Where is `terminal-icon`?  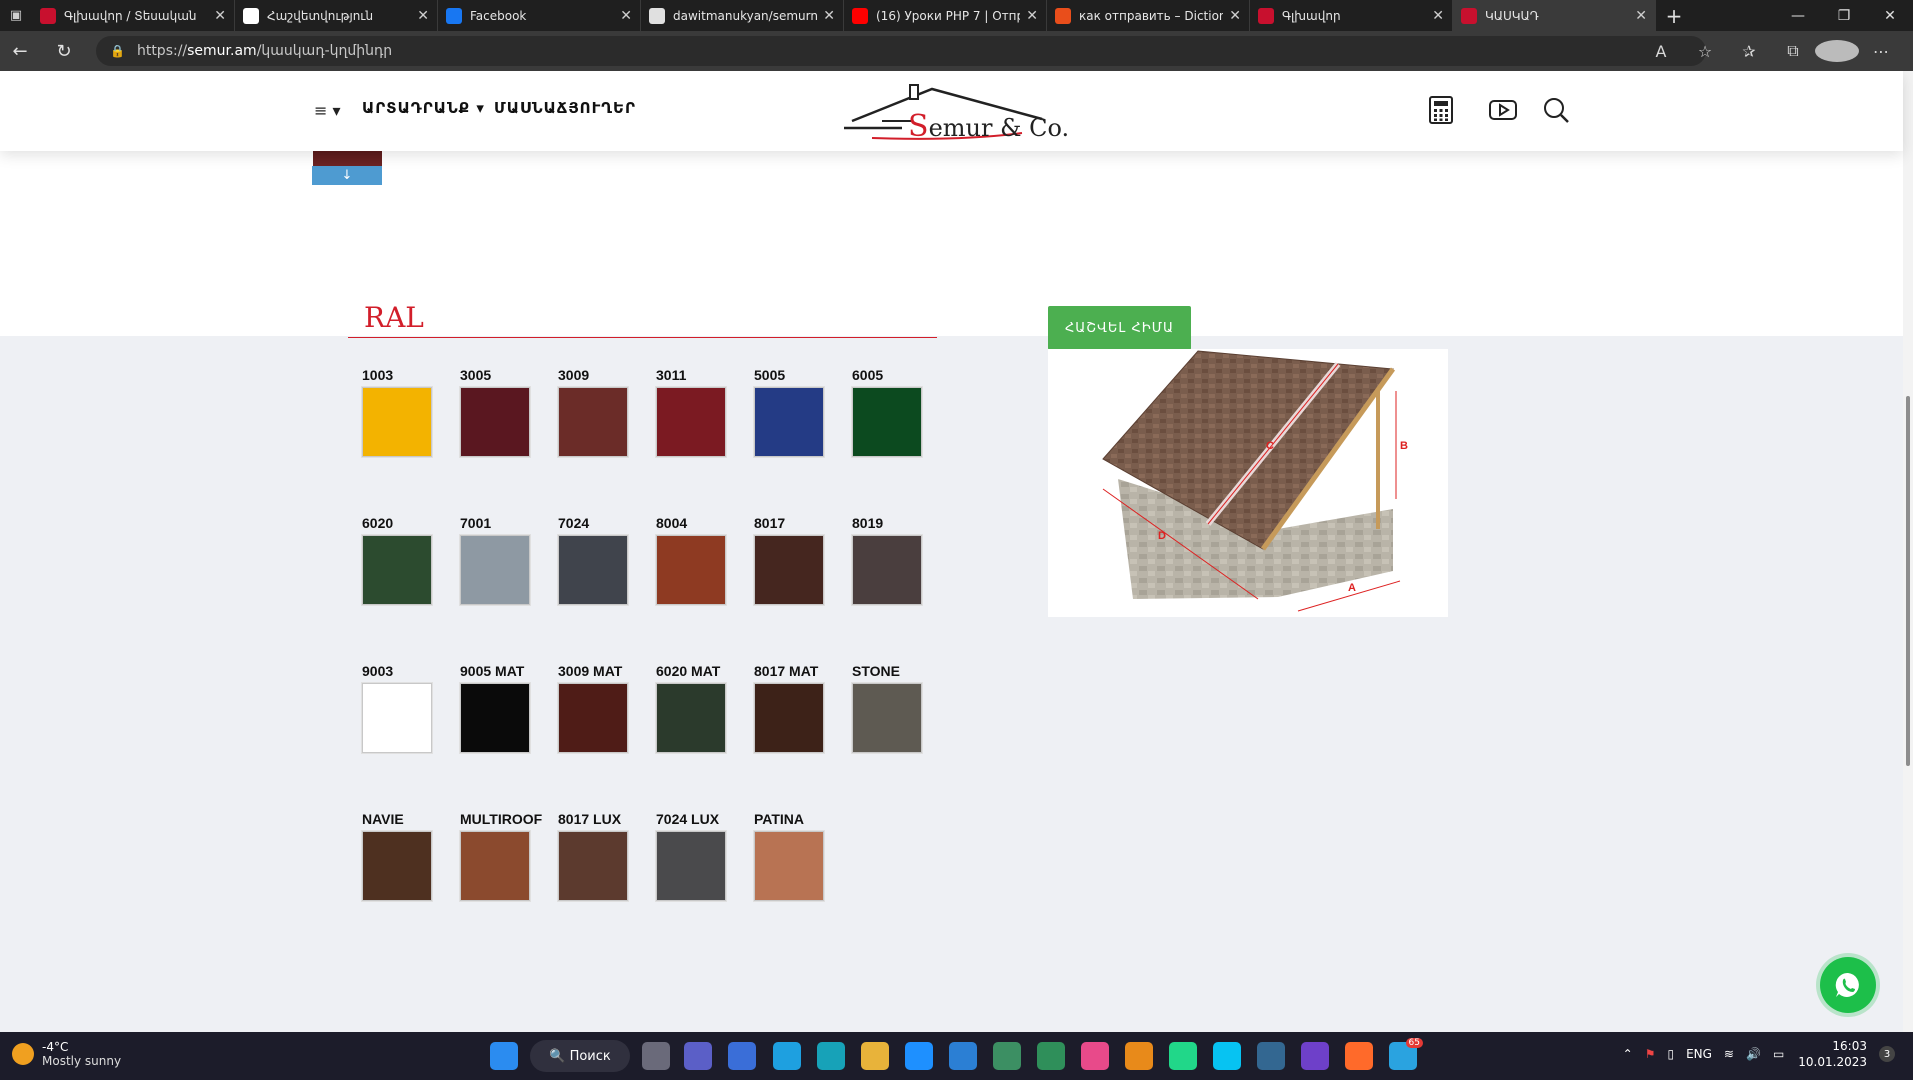
terminal-icon is located at coordinates (1007, 1056).